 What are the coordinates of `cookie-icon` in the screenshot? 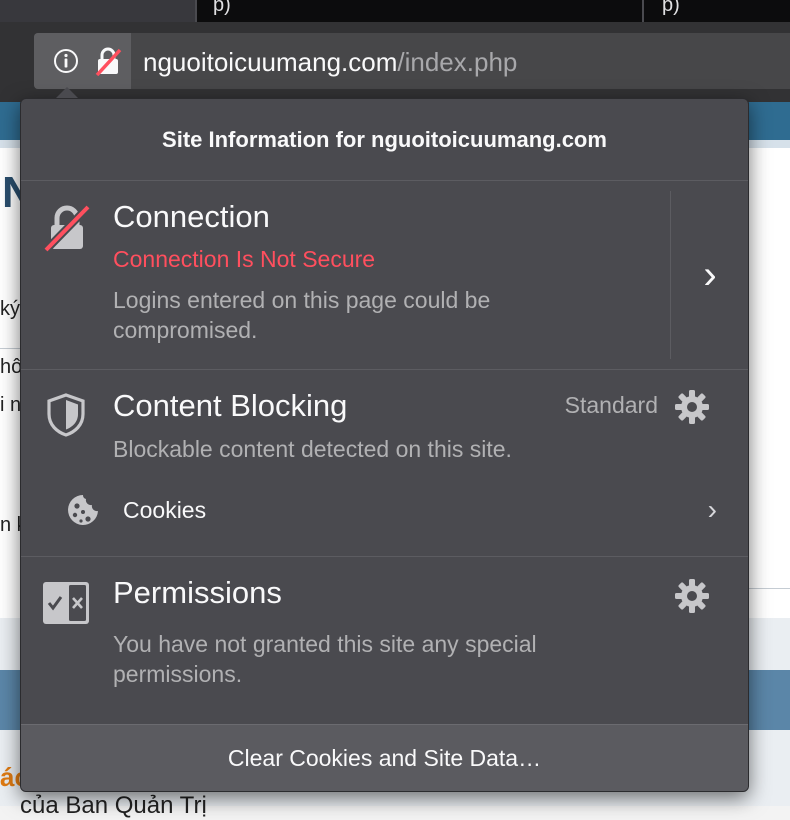 It's located at (83, 510).